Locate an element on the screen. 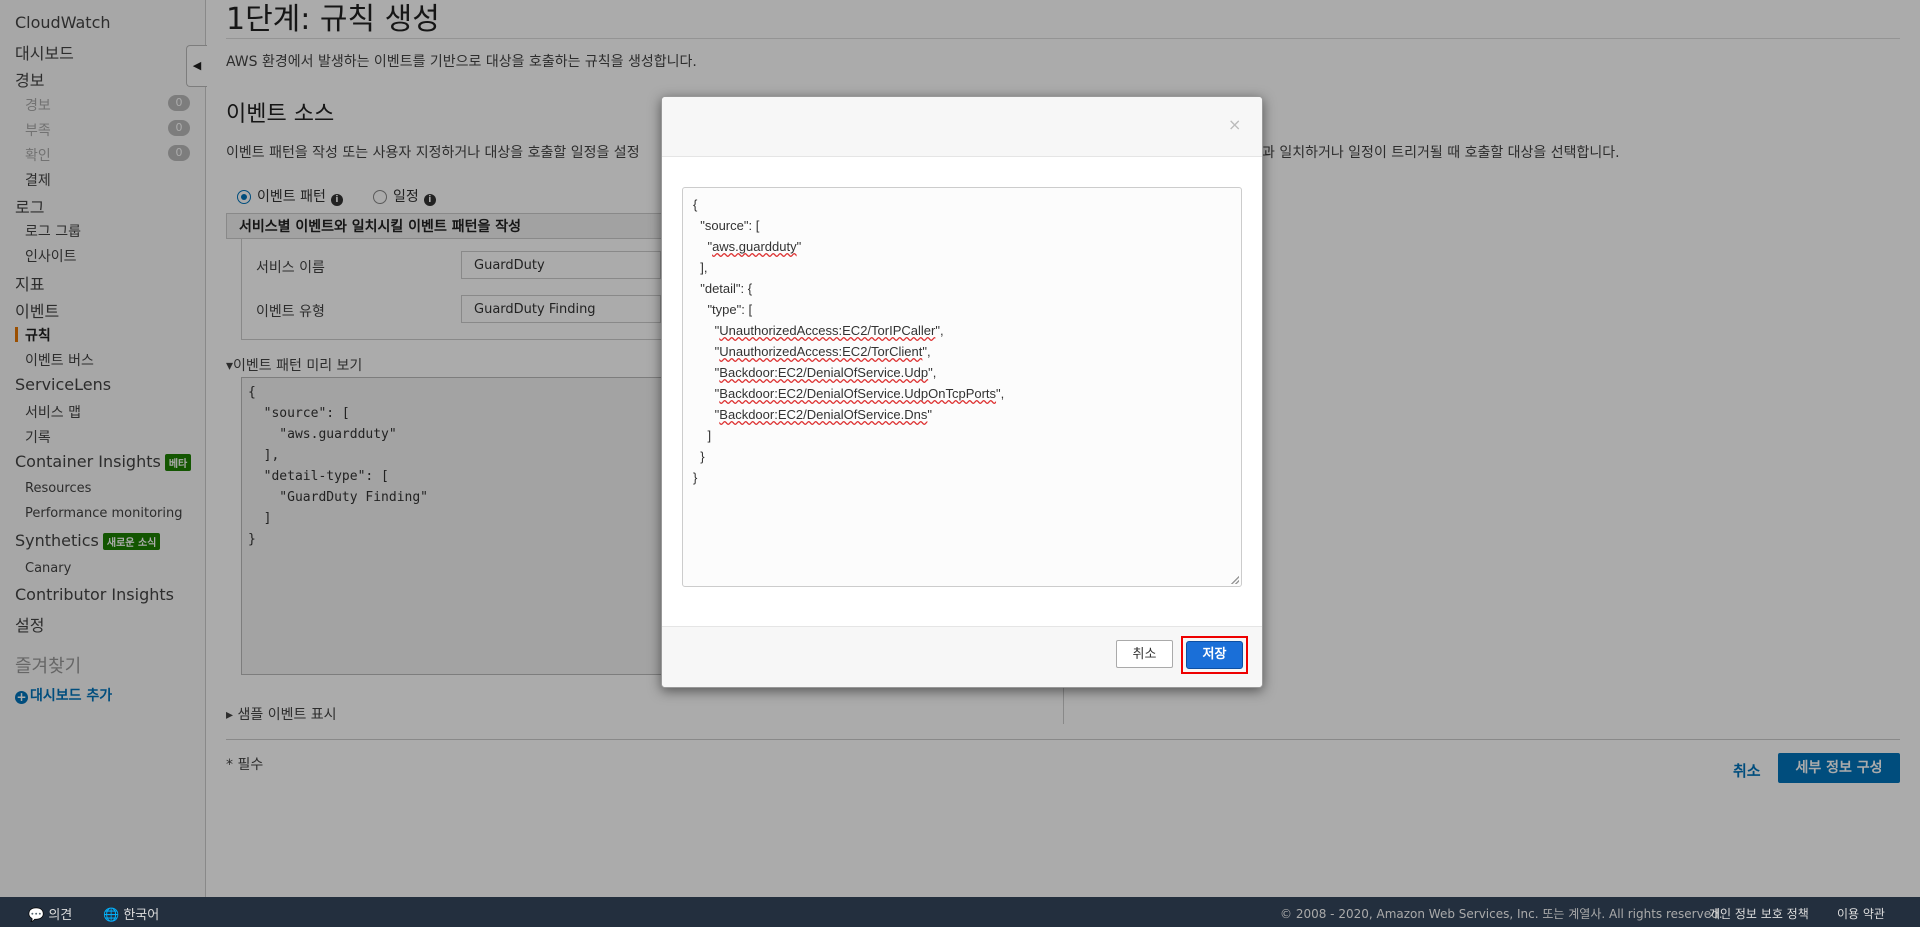  modal-cancel-button: 취소 is located at coordinates (1144, 654).